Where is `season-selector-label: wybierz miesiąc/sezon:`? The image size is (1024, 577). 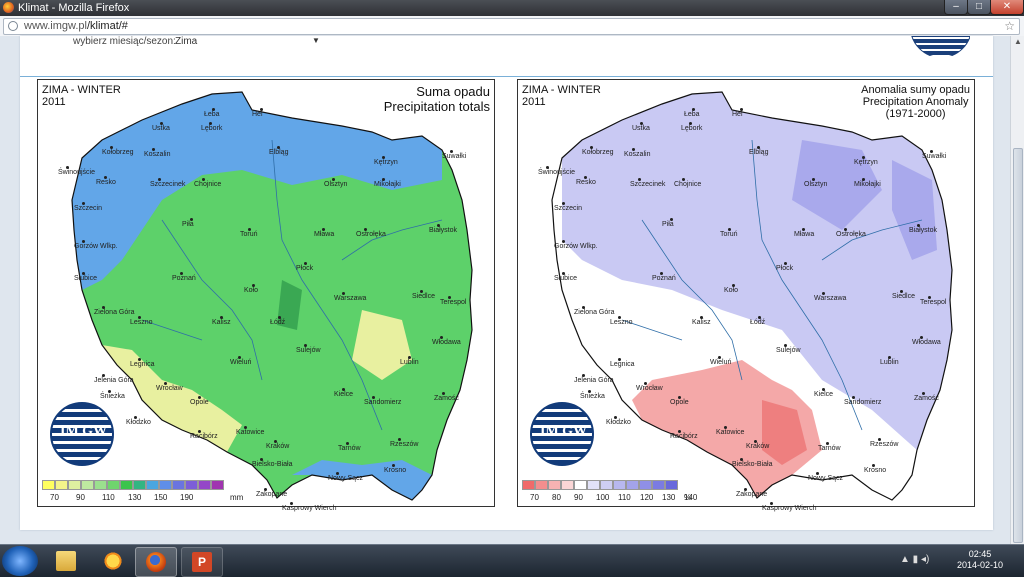
season-selector-label: wybierz miesiąc/sezon: is located at coordinates (124, 41).